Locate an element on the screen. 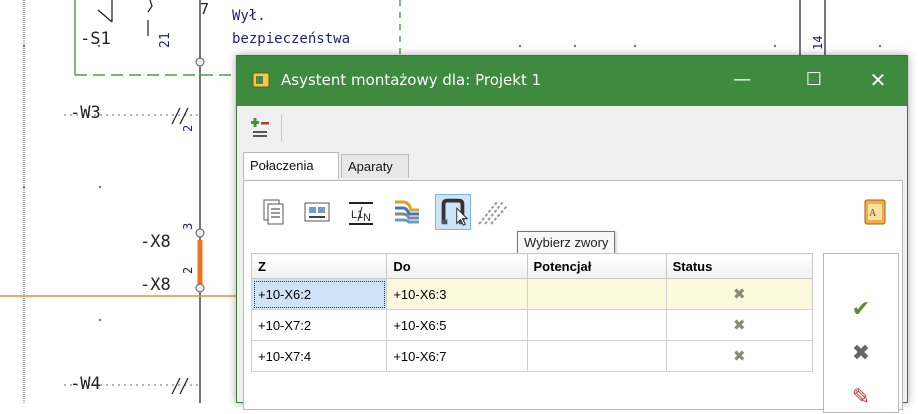 The width and height of the screenshot is (918, 414). svg-text: A is located at coordinates (873, 213).